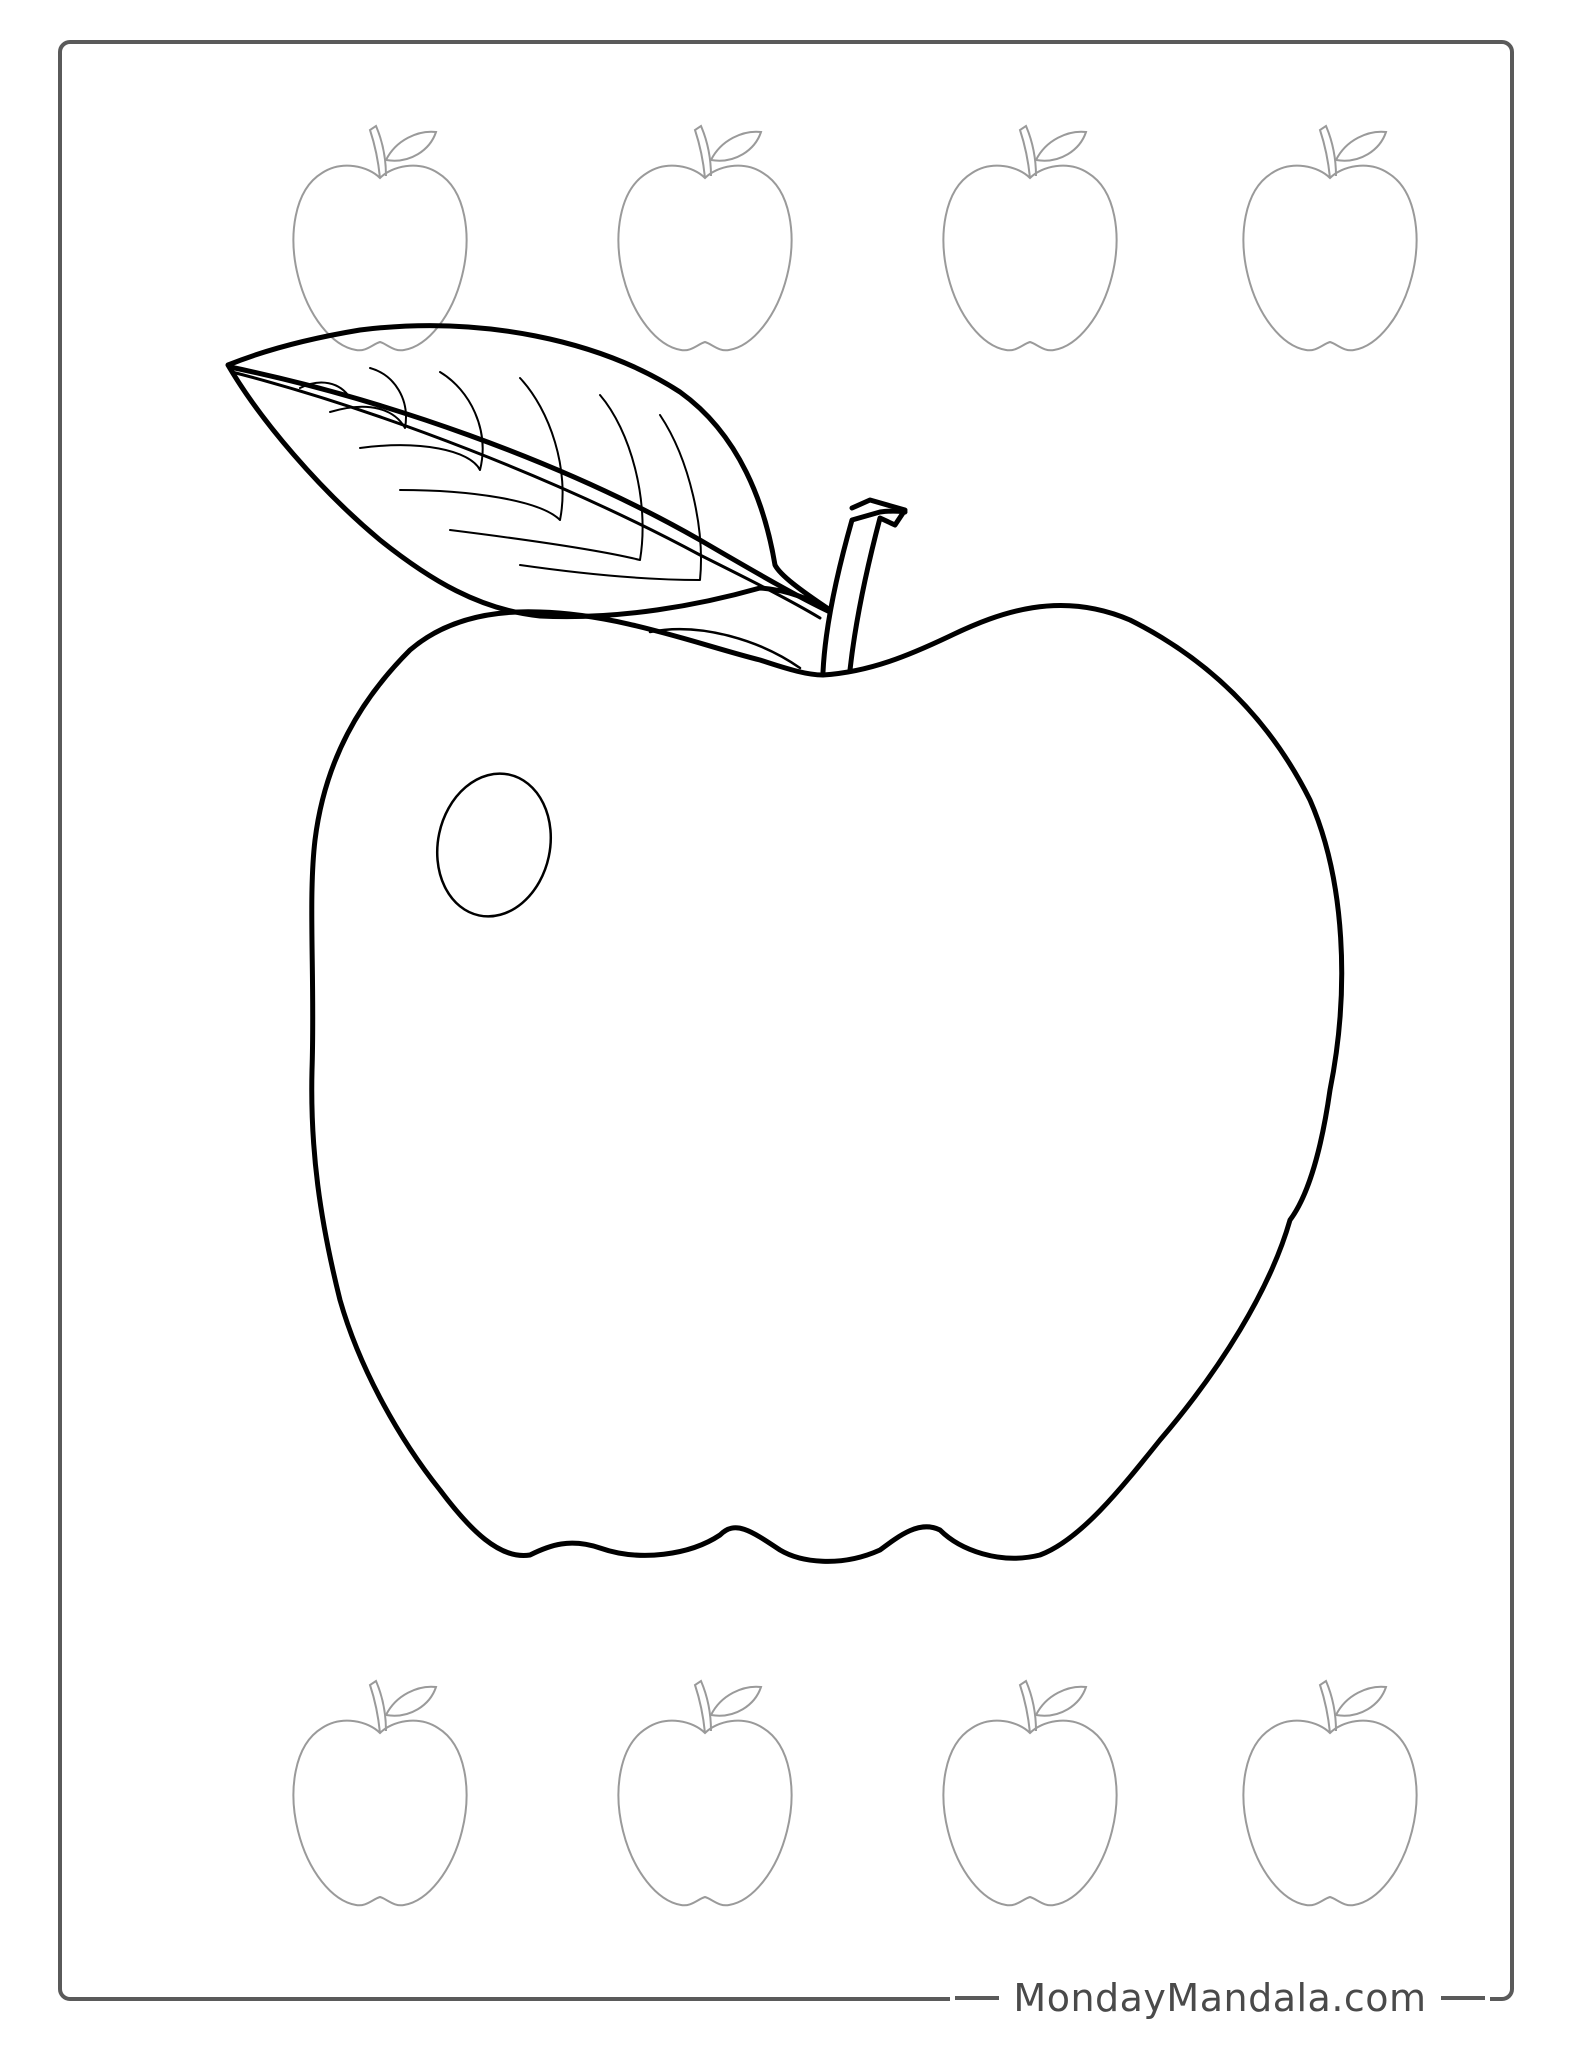 The width and height of the screenshot is (1583, 2048). I want to click on footer-divider-left, so click(977, 1998).